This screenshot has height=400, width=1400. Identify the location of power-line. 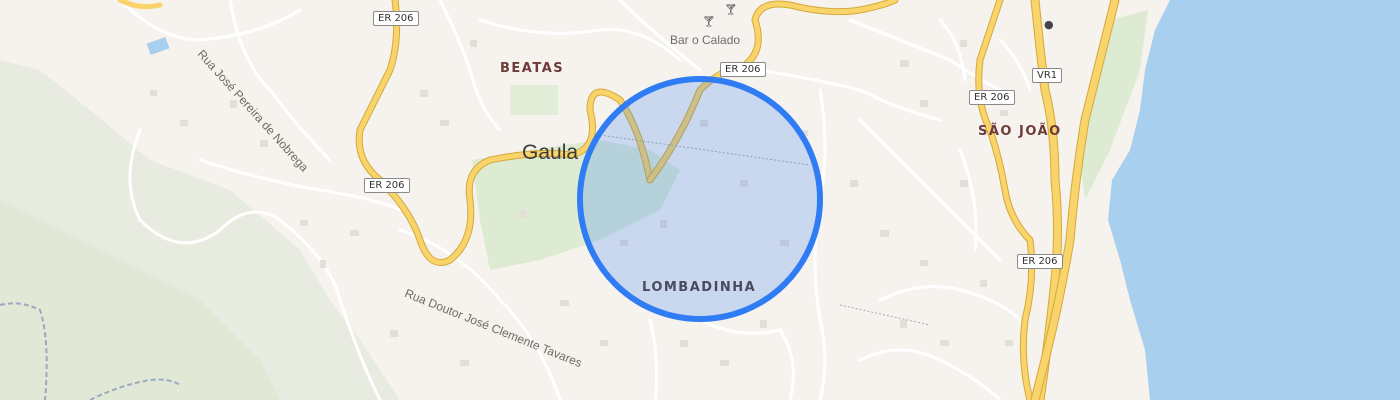
(885, 315).